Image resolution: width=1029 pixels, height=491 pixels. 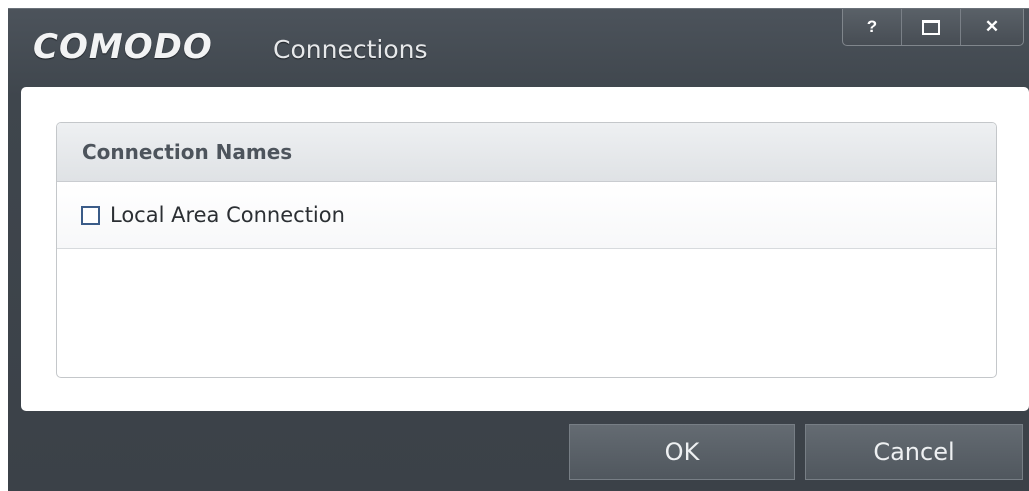 I want to click on connection-label: Local Area Connection, so click(x=227, y=215).